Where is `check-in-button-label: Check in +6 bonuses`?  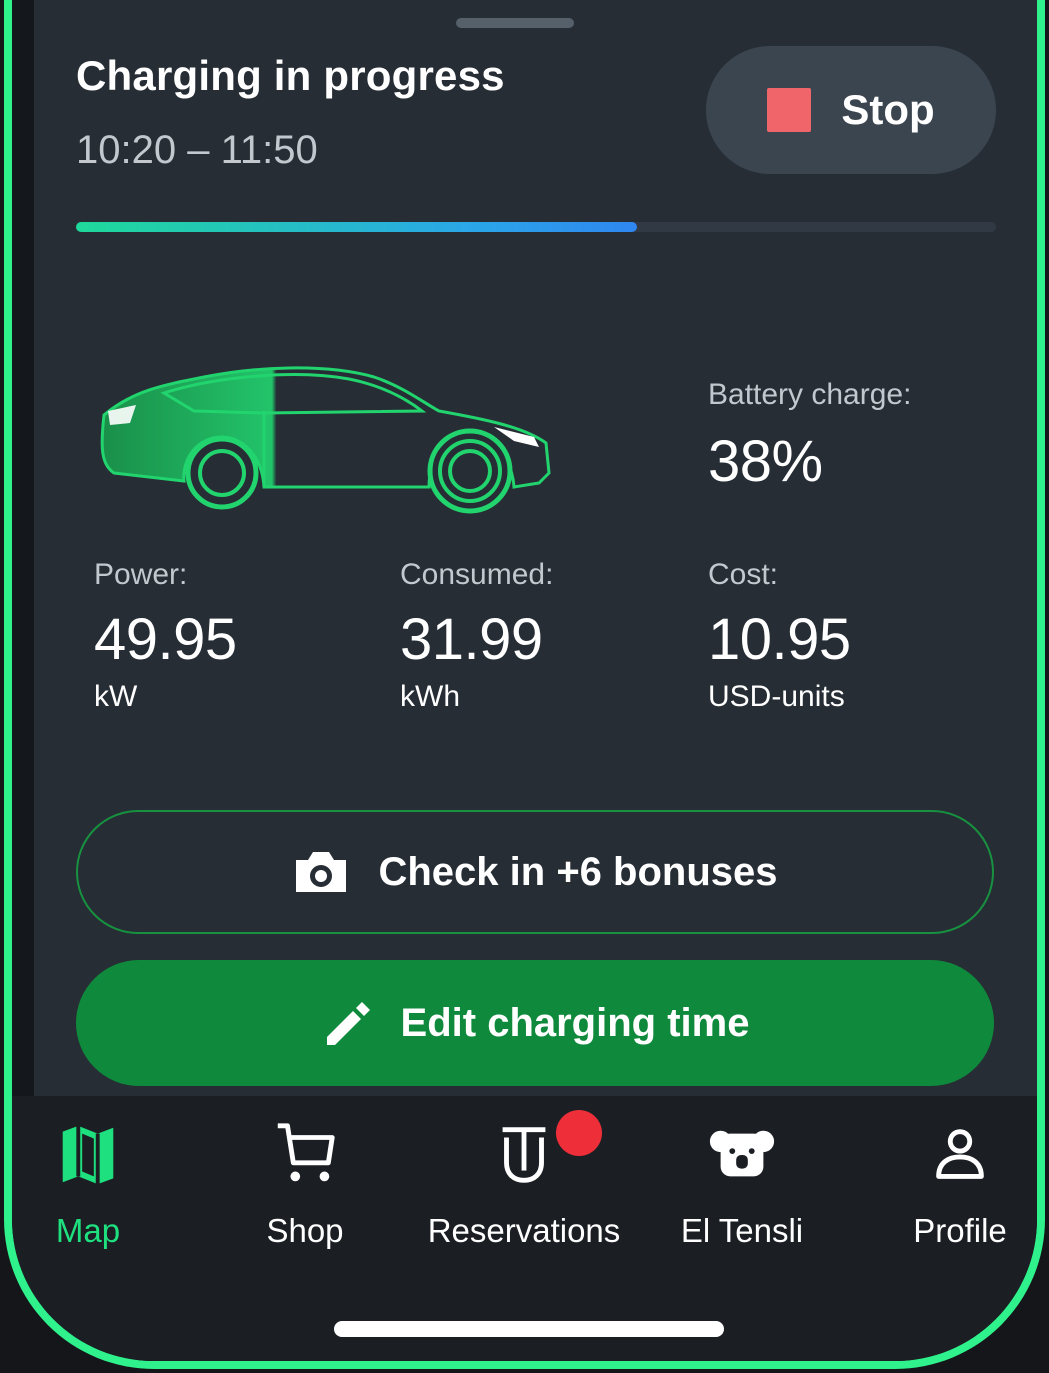 check-in-button-label: Check in +6 bonuses is located at coordinates (578, 871).